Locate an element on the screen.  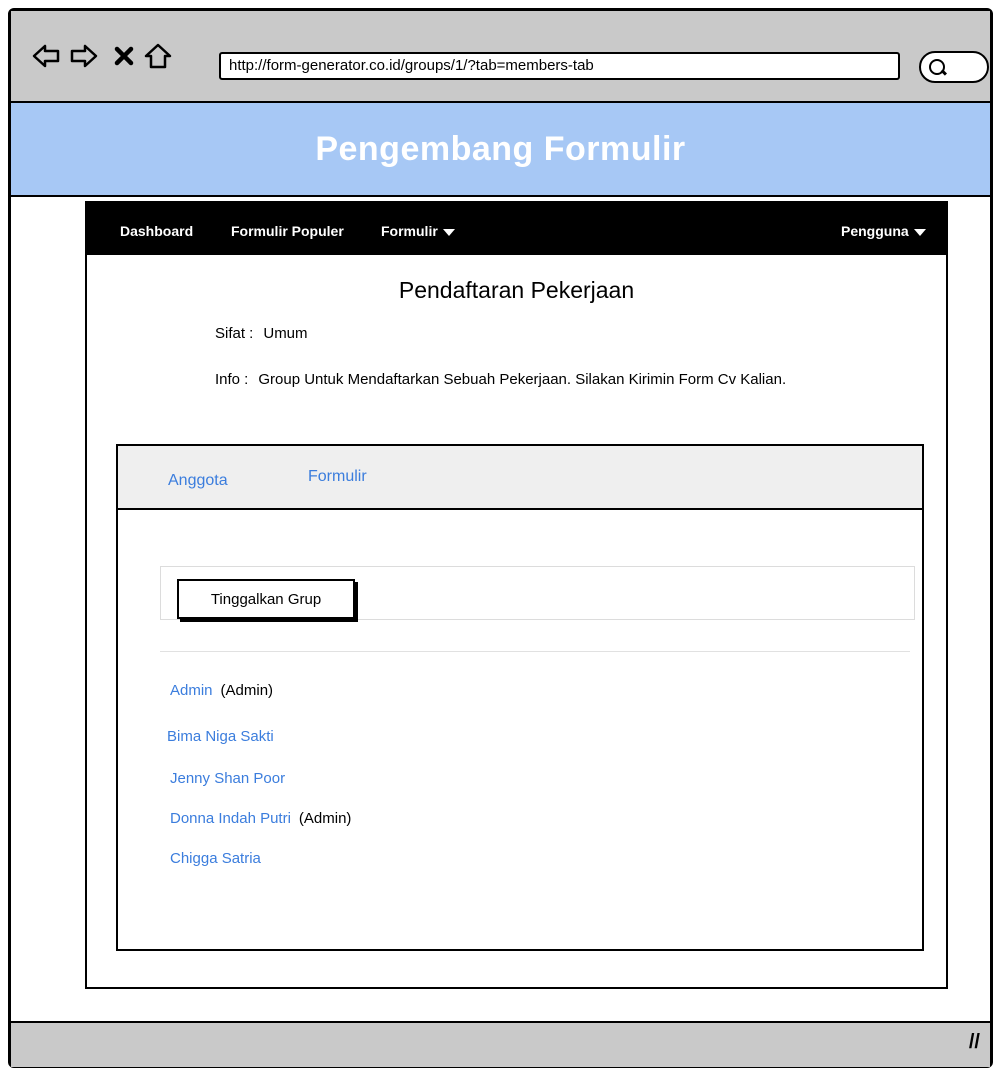
member-name: Jenny Shan Poor is located at coordinates (227, 778).